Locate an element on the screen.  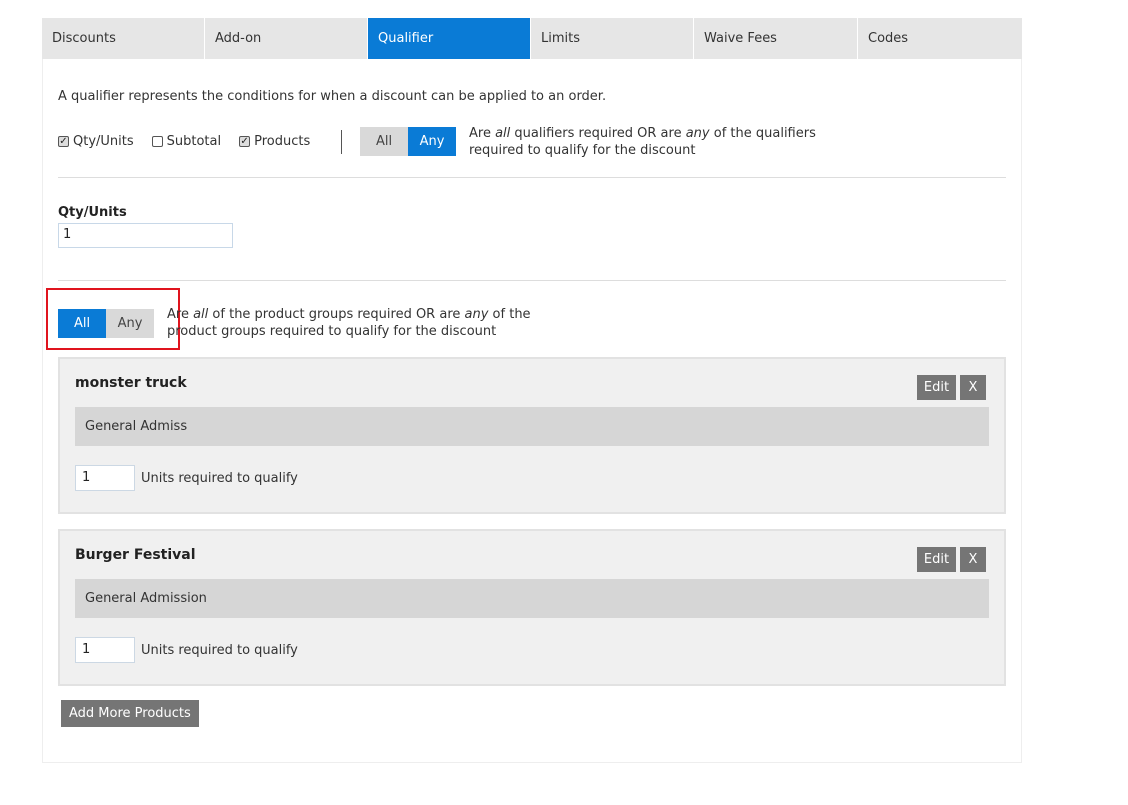
product-groups-any-button: Any is located at coordinates (130, 323).